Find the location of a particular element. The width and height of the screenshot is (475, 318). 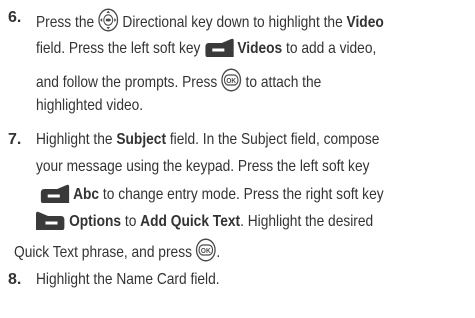

step-number: 7. is located at coordinates (15, 139).